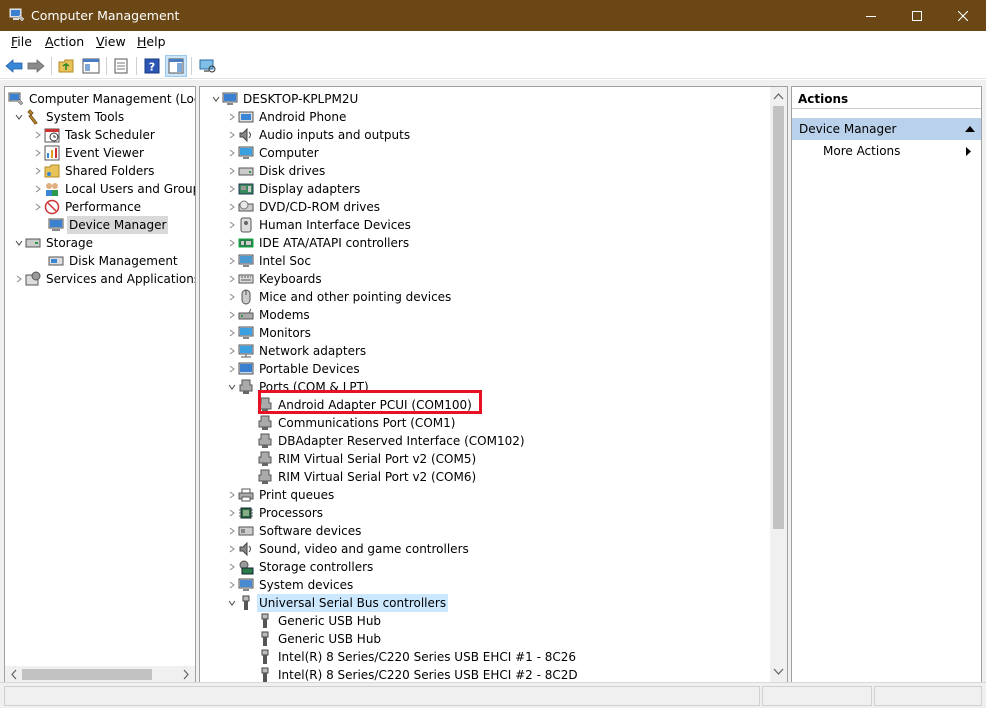 The height and width of the screenshot is (708, 986). I want to click on tree-device-manager: Device Manager, so click(106, 225).